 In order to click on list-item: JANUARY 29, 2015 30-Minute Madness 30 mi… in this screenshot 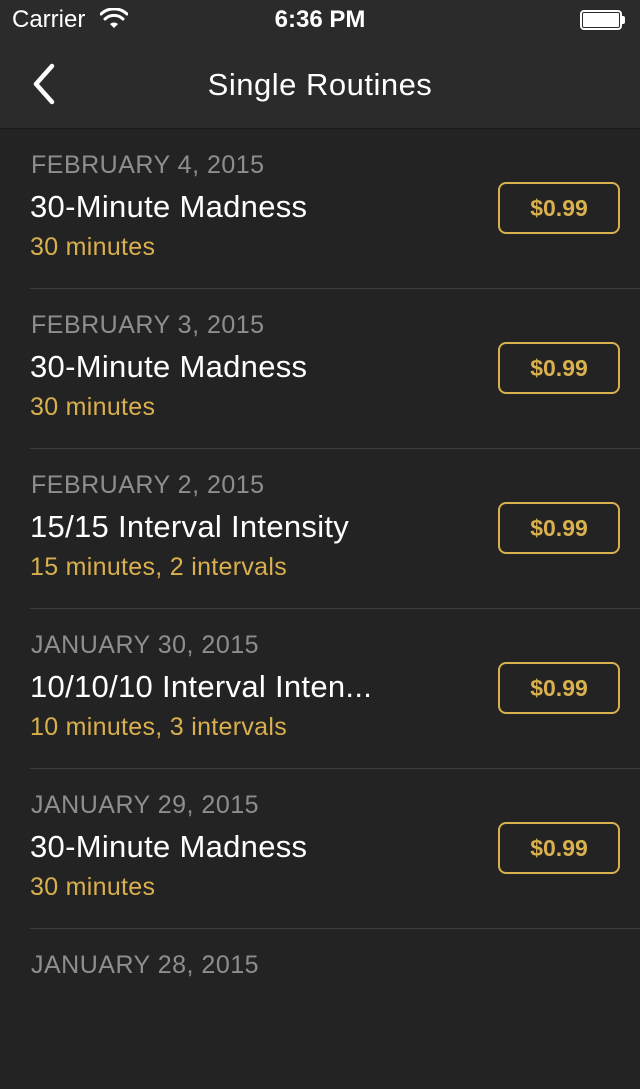, I will do `click(320, 849)`.